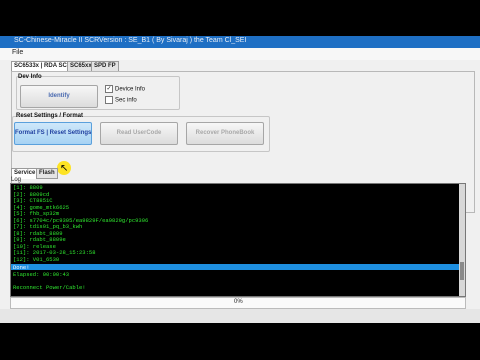 The height and width of the screenshot is (360, 480). What do you see at coordinates (41, 274) in the screenshot?
I see `log-line: Elapsed: 00:00:43` at bounding box center [41, 274].